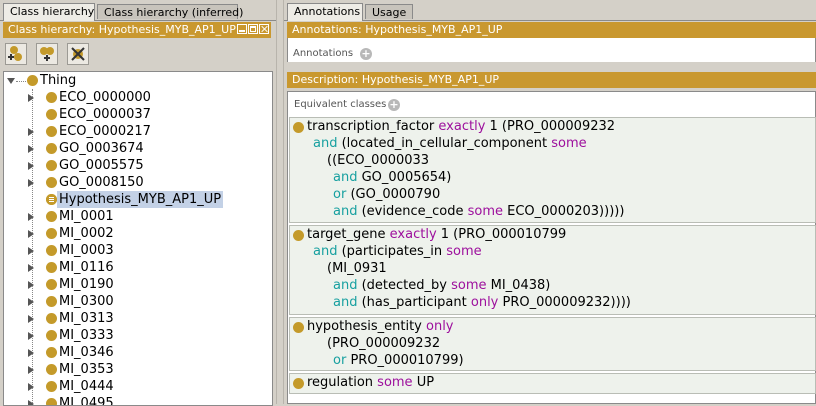  What do you see at coordinates (389, 11) in the screenshot?
I see `tab-usage: Usage` at bounding box center [389, 11].